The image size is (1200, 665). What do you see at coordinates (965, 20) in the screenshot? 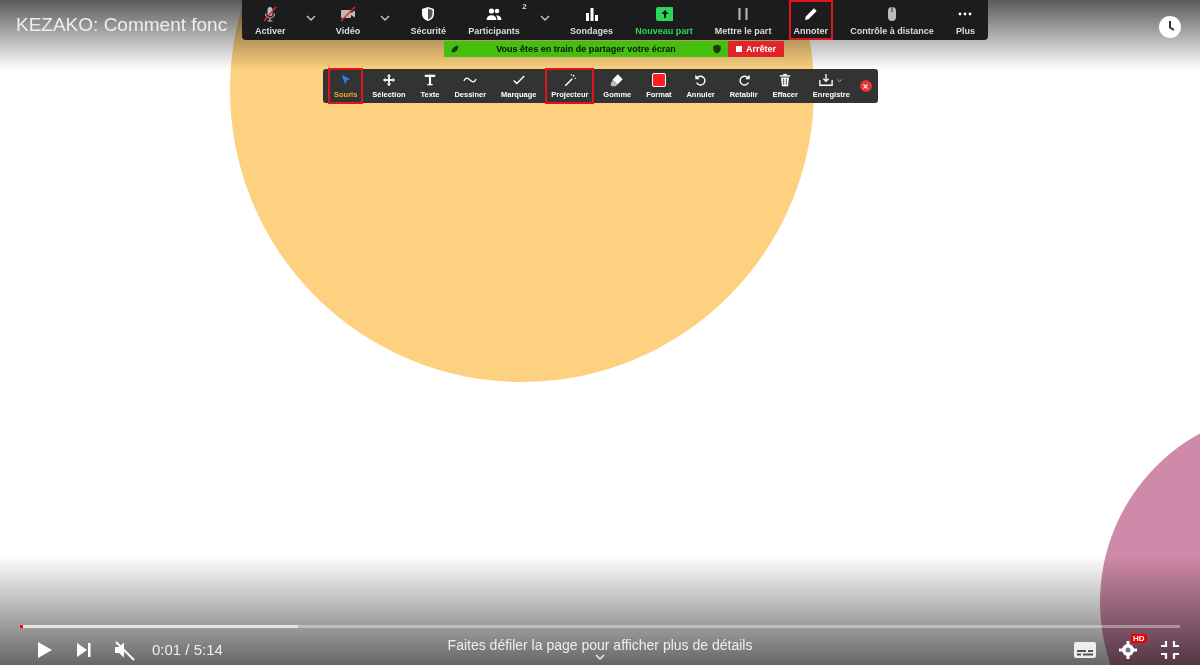
I see `toolbar-button: Plus` at bounding box center [965, 20].